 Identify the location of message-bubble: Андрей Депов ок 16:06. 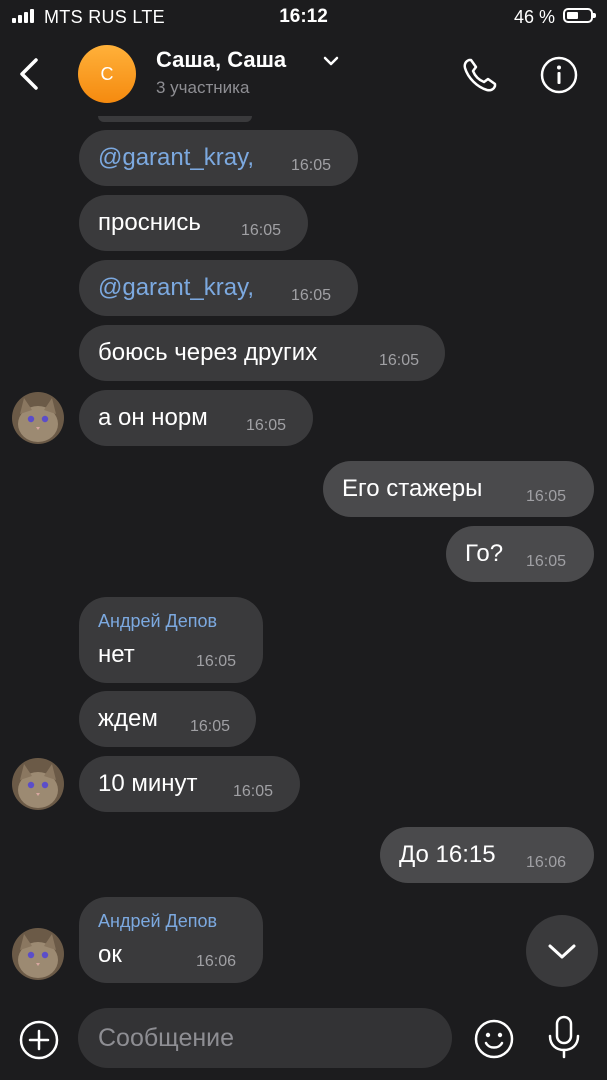
(171, 940).